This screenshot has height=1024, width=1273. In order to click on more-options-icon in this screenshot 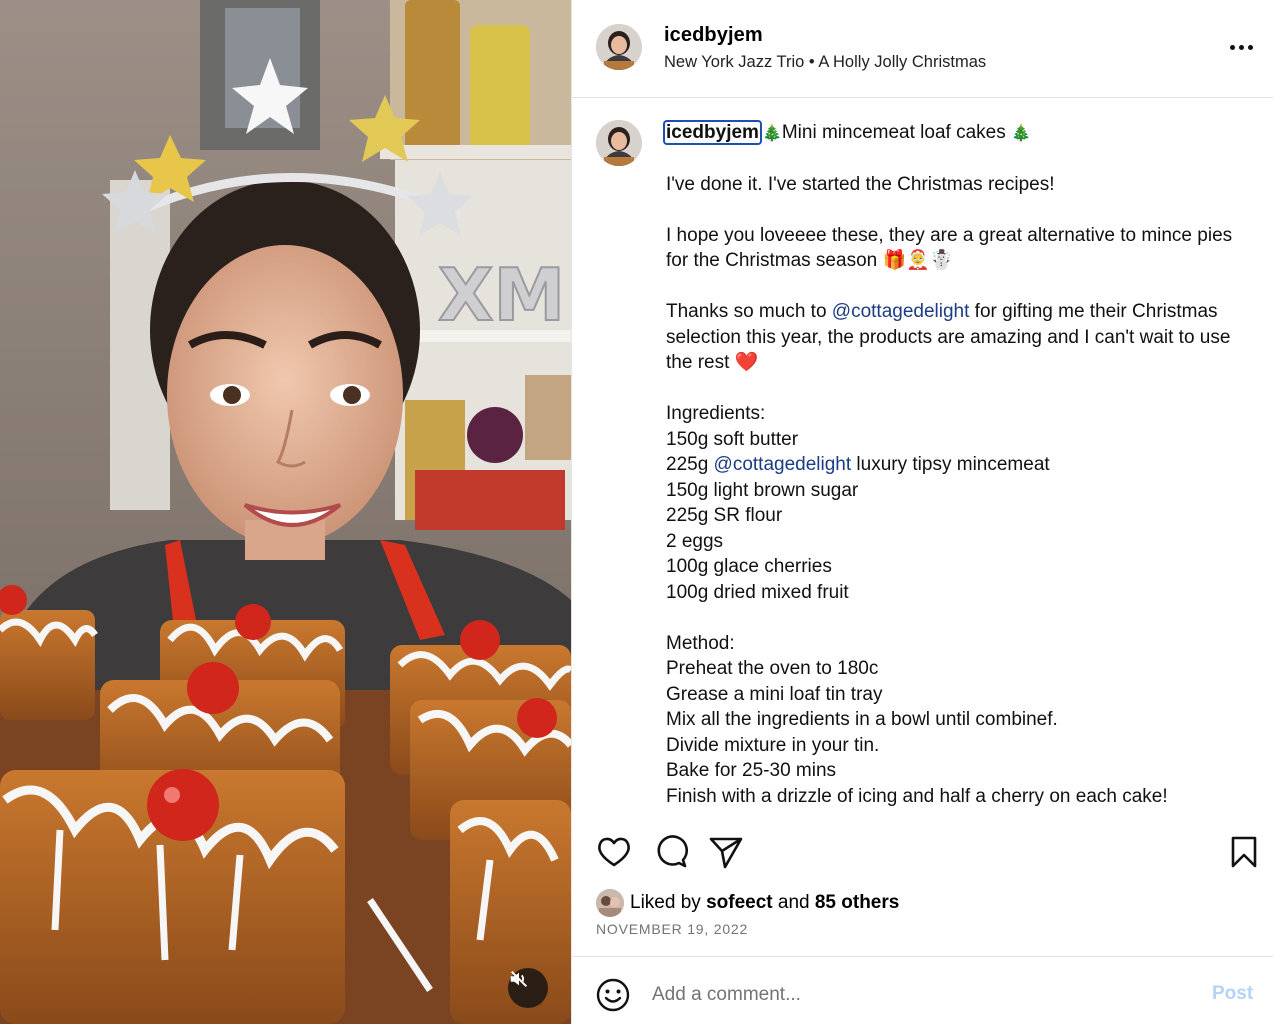, I will do `click(1232, 47)`.